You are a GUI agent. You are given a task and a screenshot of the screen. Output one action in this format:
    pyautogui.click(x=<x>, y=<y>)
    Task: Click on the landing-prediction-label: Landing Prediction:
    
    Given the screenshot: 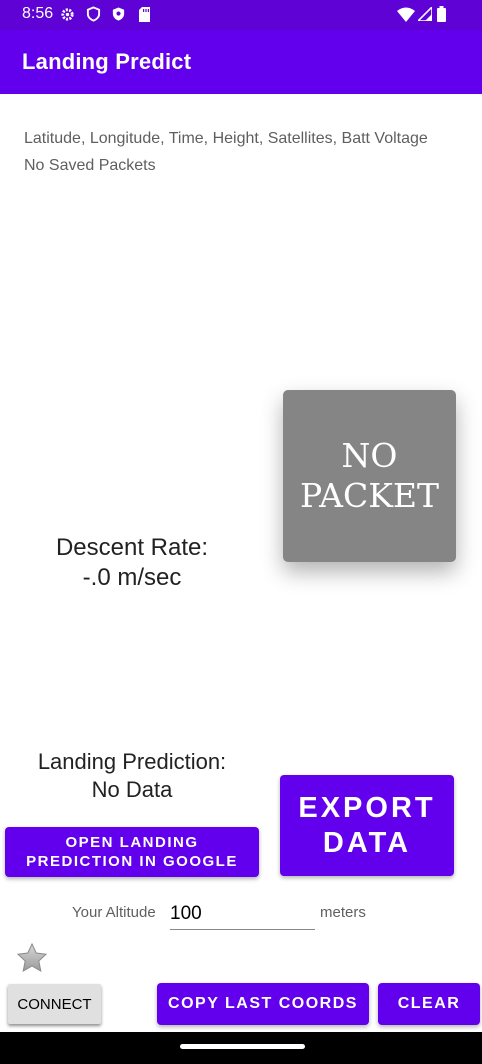 What is the action you would take?
    pyautogui.click(x=132, y=761)
    